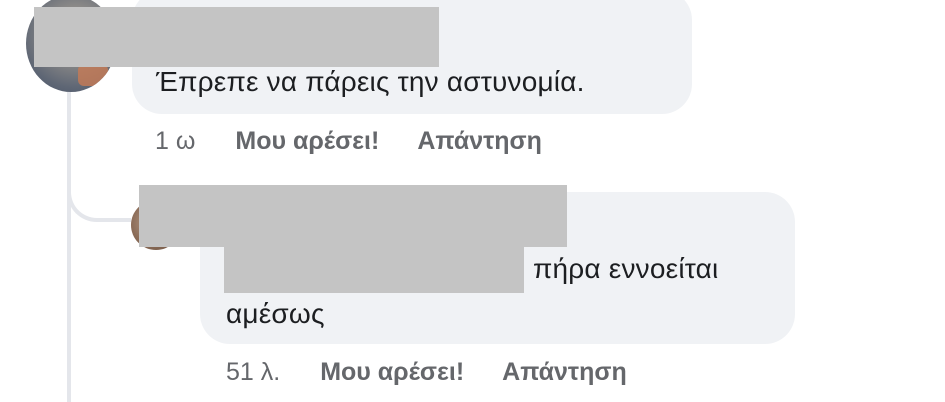 This screenshot has height=402, width=945. What do you see at coordinates (564, 372) in the screenshot?
I see `reply-reply-button: Απάντηση` at bounding box center [564, 372].